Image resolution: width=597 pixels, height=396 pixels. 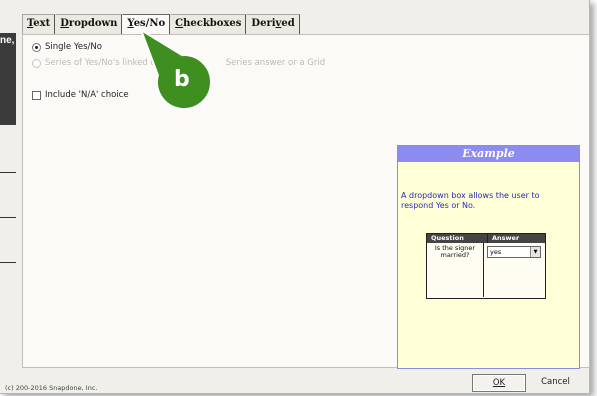 I want to click on callout-marker, so click(x=175, y=68).